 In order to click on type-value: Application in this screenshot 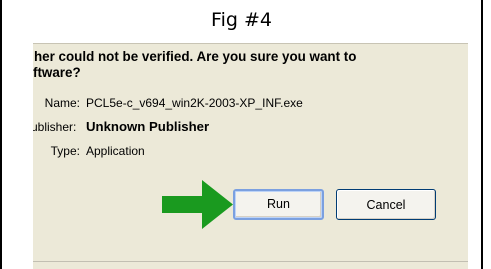, I will do `click(115, 151)`.